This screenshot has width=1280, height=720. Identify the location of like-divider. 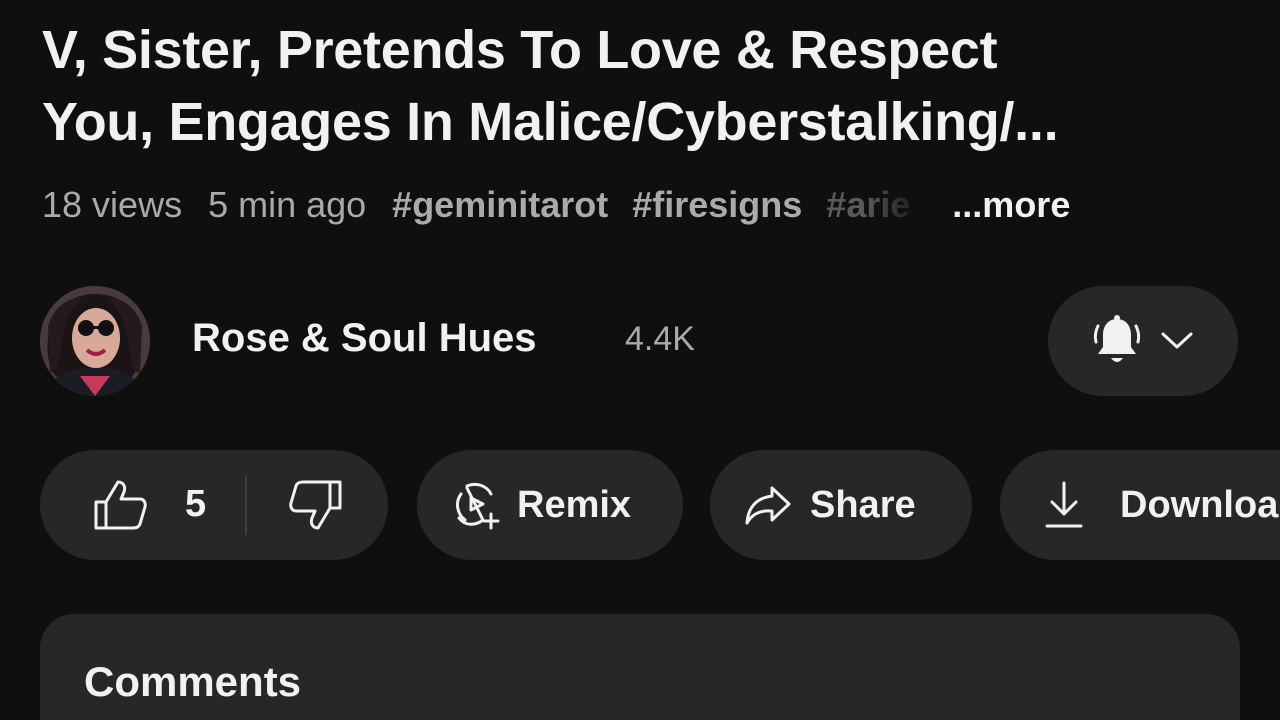
(246, 505).